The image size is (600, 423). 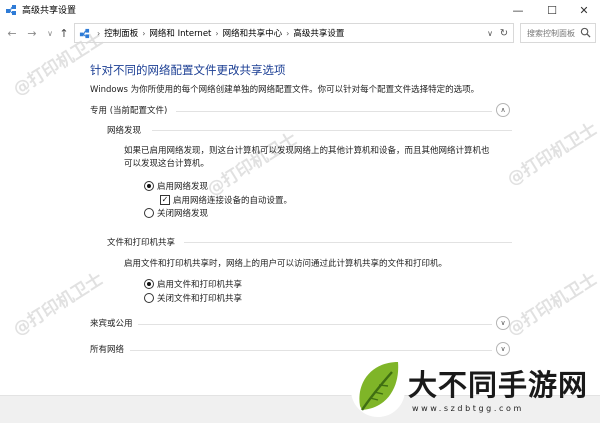 I want to click on enable-network-discovery-label: 启用网络发现, so click(x=183, y=187).